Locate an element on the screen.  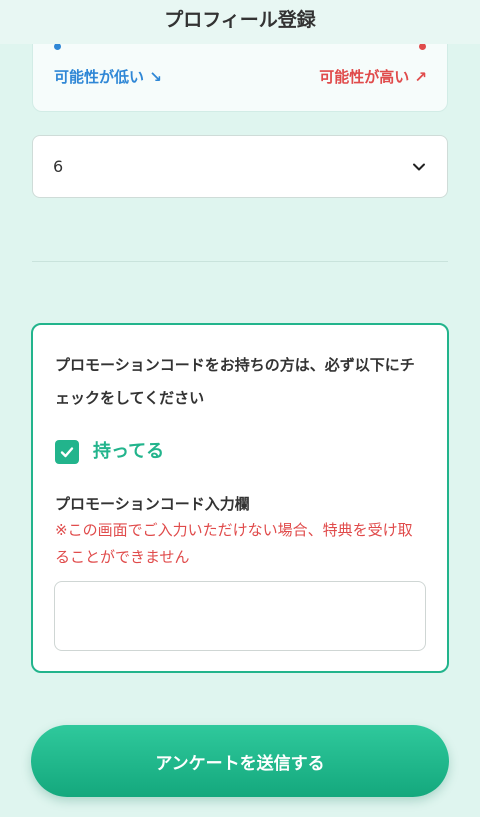
scale-high-label: 可能性が高い ↗ is located at coordinates (373, 77).